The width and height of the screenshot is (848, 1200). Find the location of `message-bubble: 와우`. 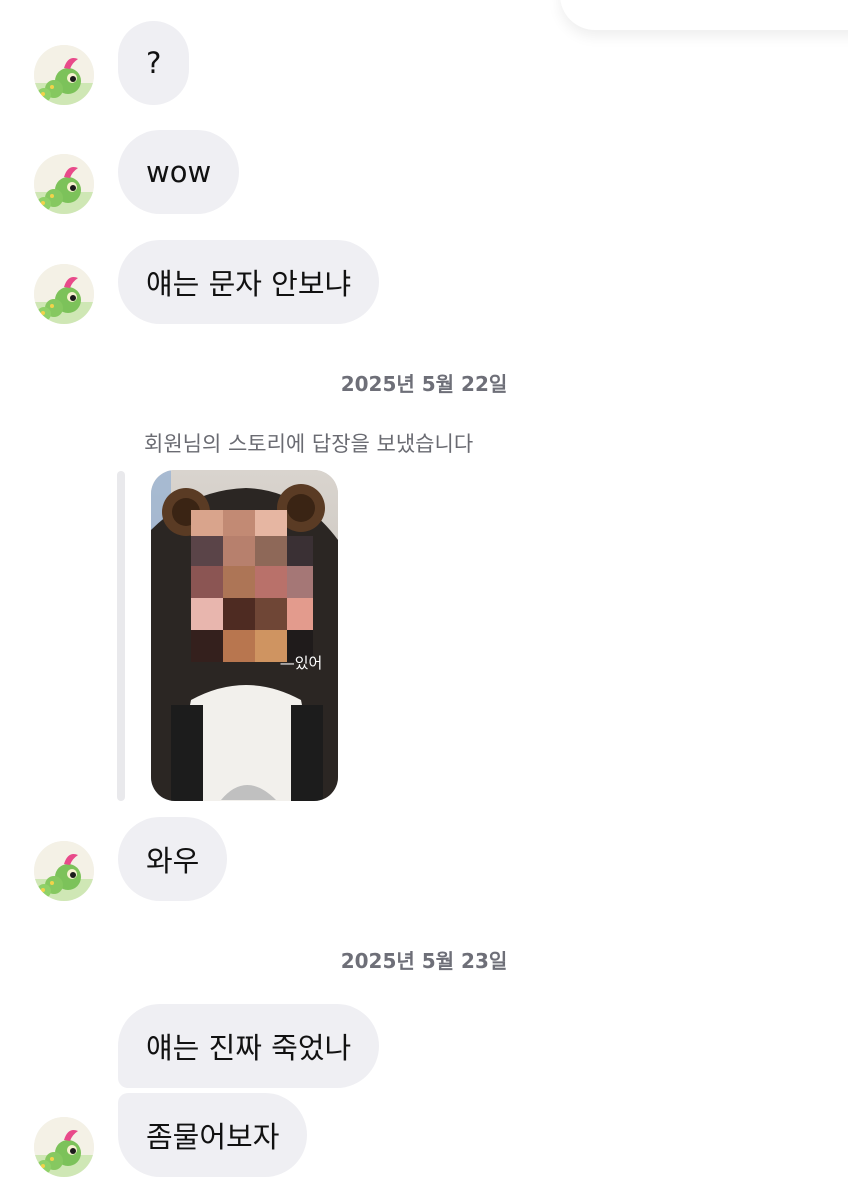

message-bubble: 와우 is located at coordinates (173, 859).